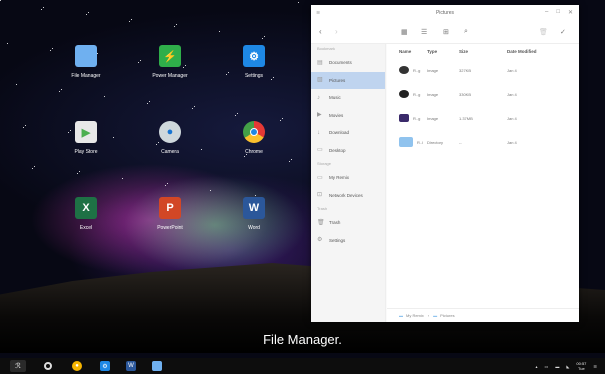  Describe the element at coordinates (348, 151) in the screenshot. I see `sidebar-item-desktop: ▭ Desktop` at that location.